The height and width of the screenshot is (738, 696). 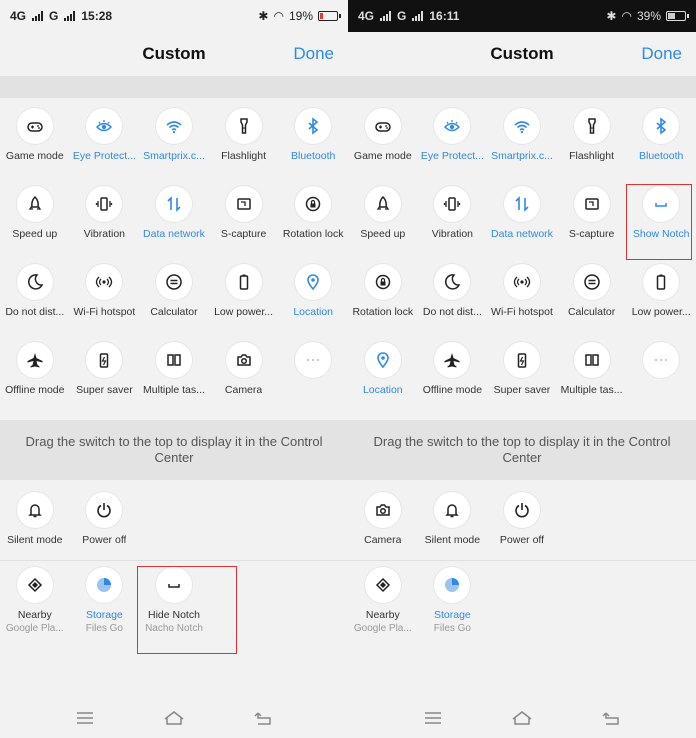 What do you see at coordinates (591, 234) in the screenshot?
I see `toggle-label: S-capture` at bounding box center [591, 234].